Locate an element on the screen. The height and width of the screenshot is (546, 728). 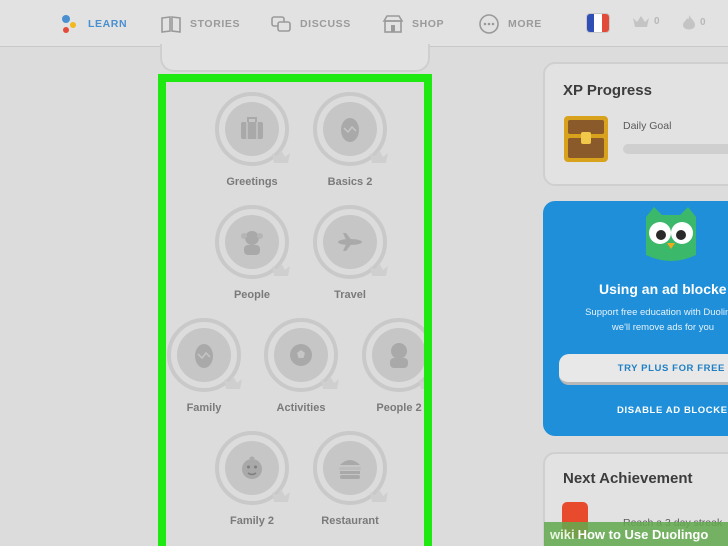
skill-label: Activities is located at coordinates (301, 408).